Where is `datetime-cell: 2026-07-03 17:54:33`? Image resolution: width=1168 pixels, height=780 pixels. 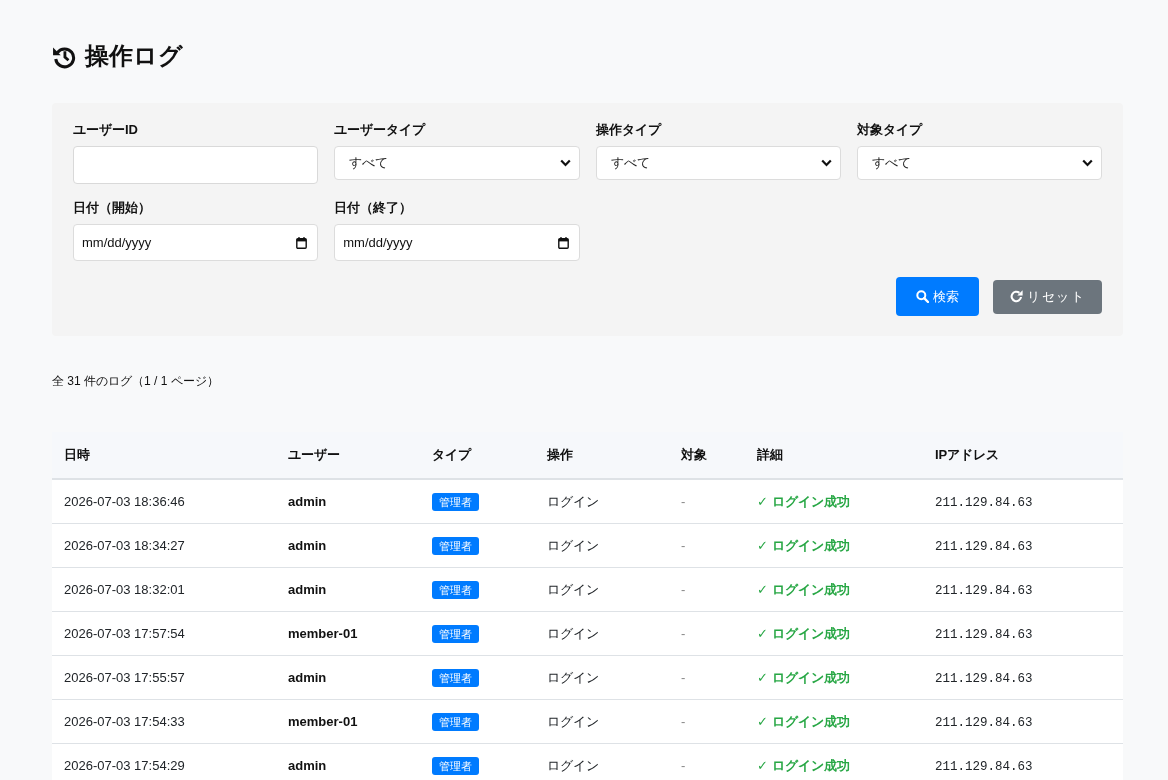
datetime-cell: 2026-07-03 17:54:33 is located at coordinates (124, 721).